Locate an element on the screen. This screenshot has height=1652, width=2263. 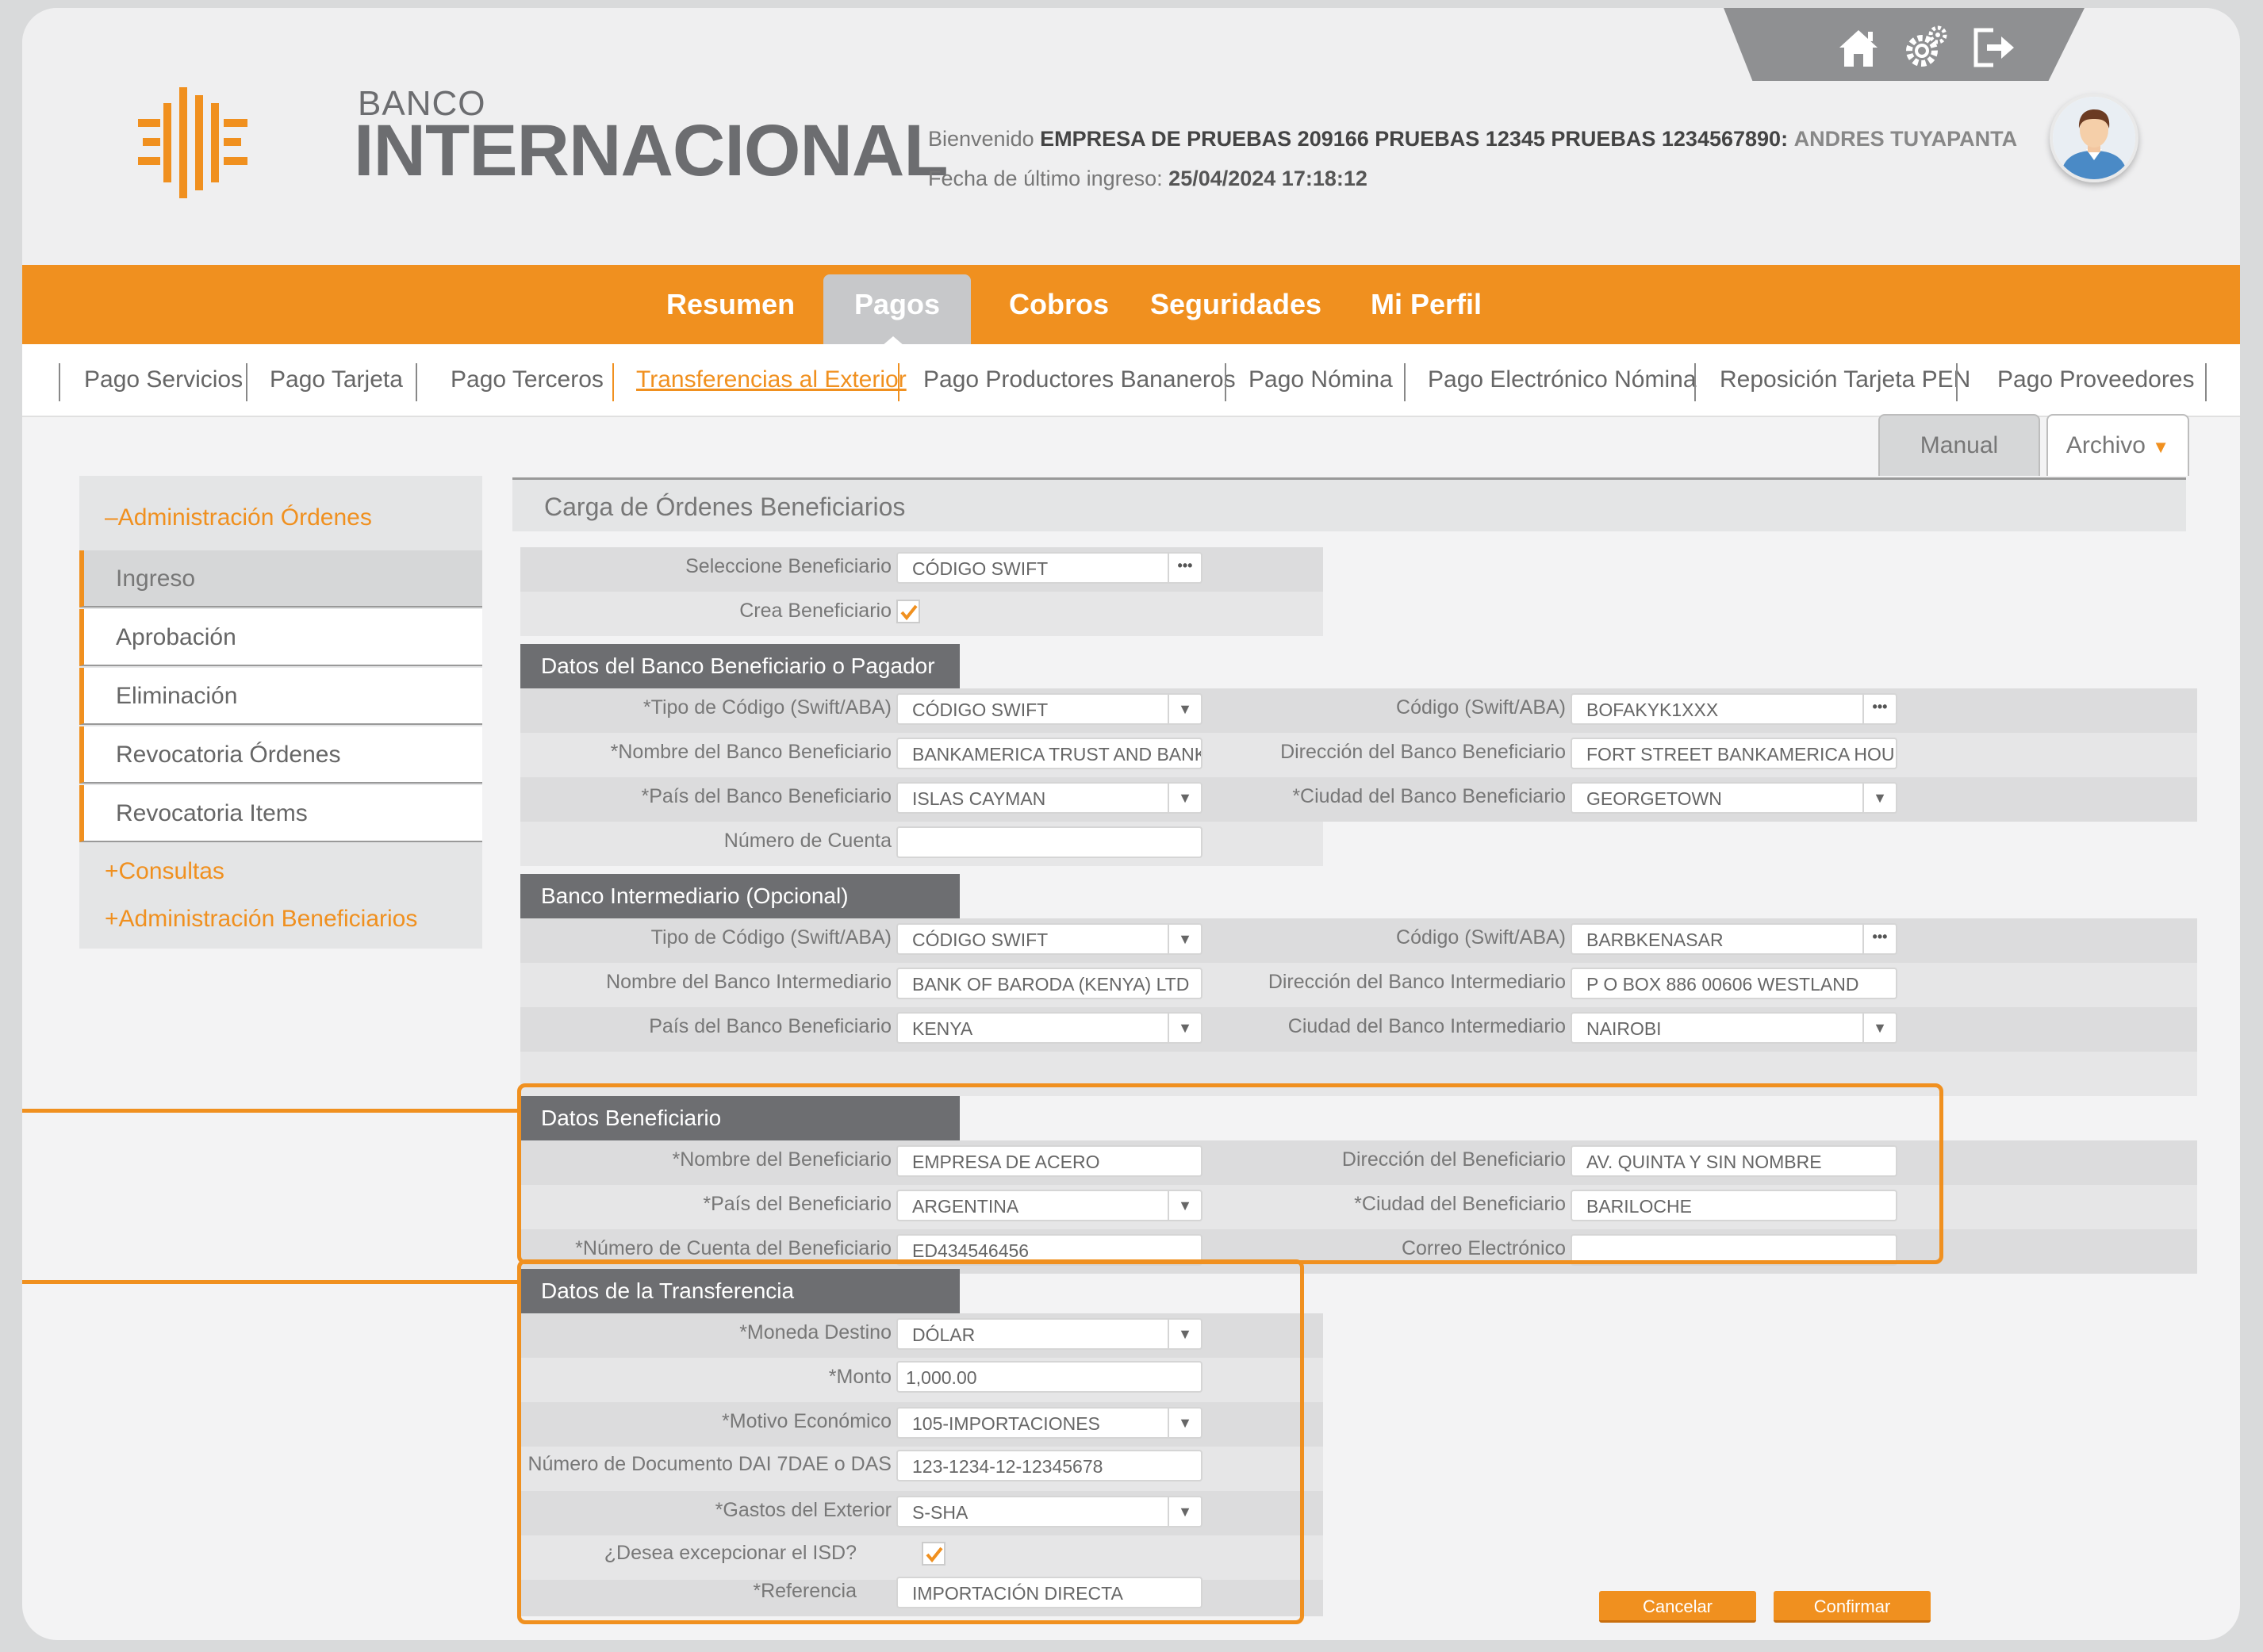
bi-codigo-field: BARBKENASAR ••• is located at coordinates (1734, 939).